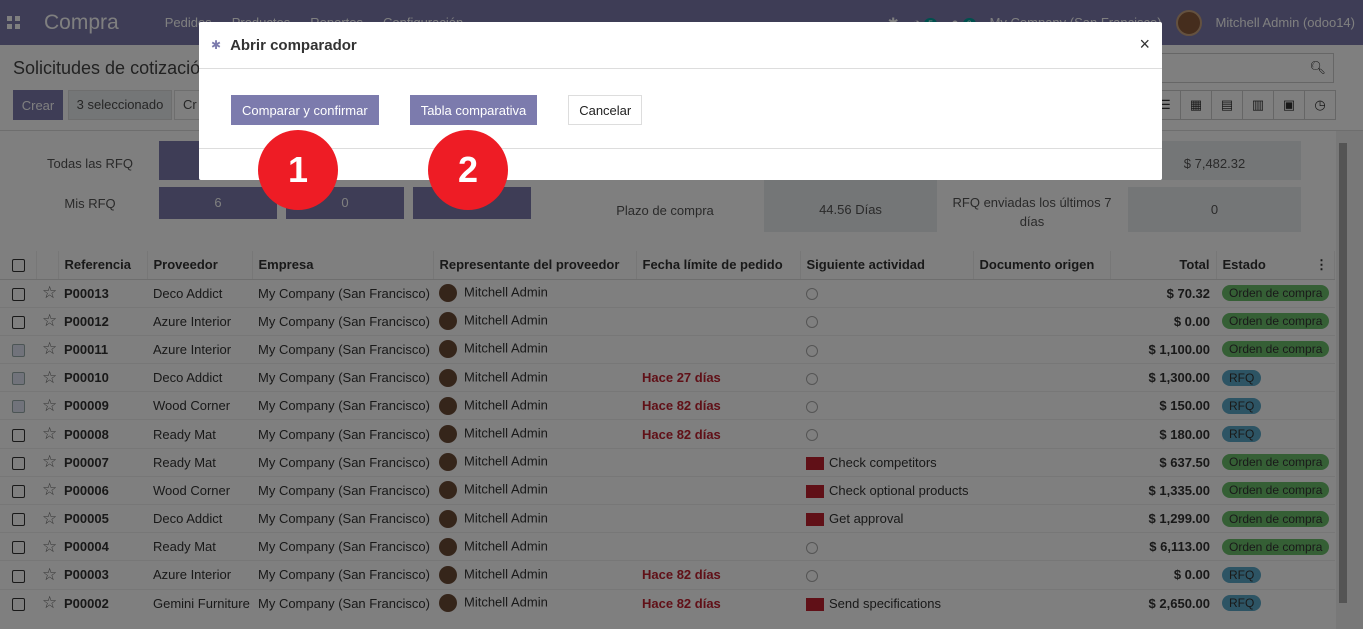 This screenshot has width=1363, height=629. I want to click on cancel-button: Cancelar, so click(605, 110).